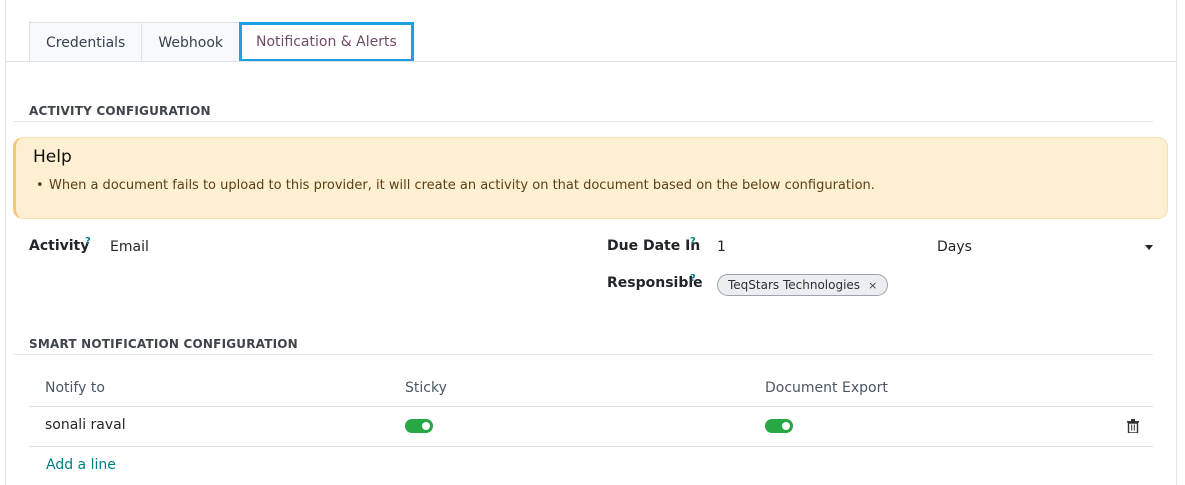  Describe the element at coordinates (59, 246) in the screenshot. I see `activity-label: Activity` at that location.